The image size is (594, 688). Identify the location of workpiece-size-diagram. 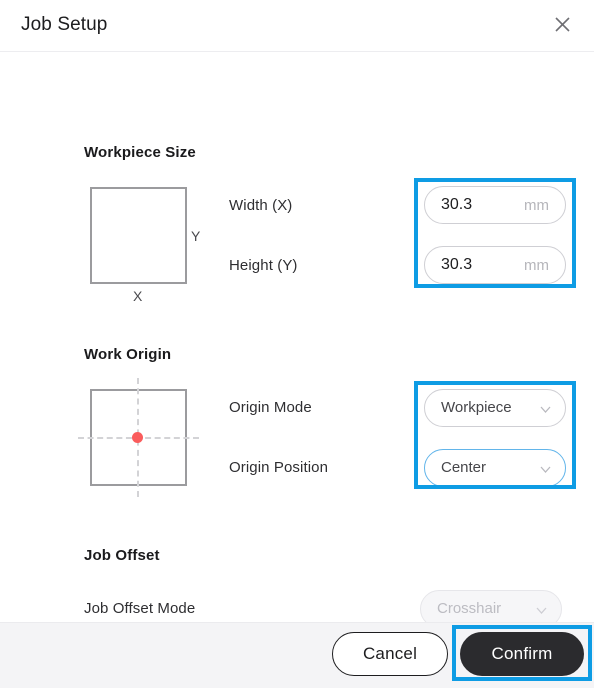
(138, 235).